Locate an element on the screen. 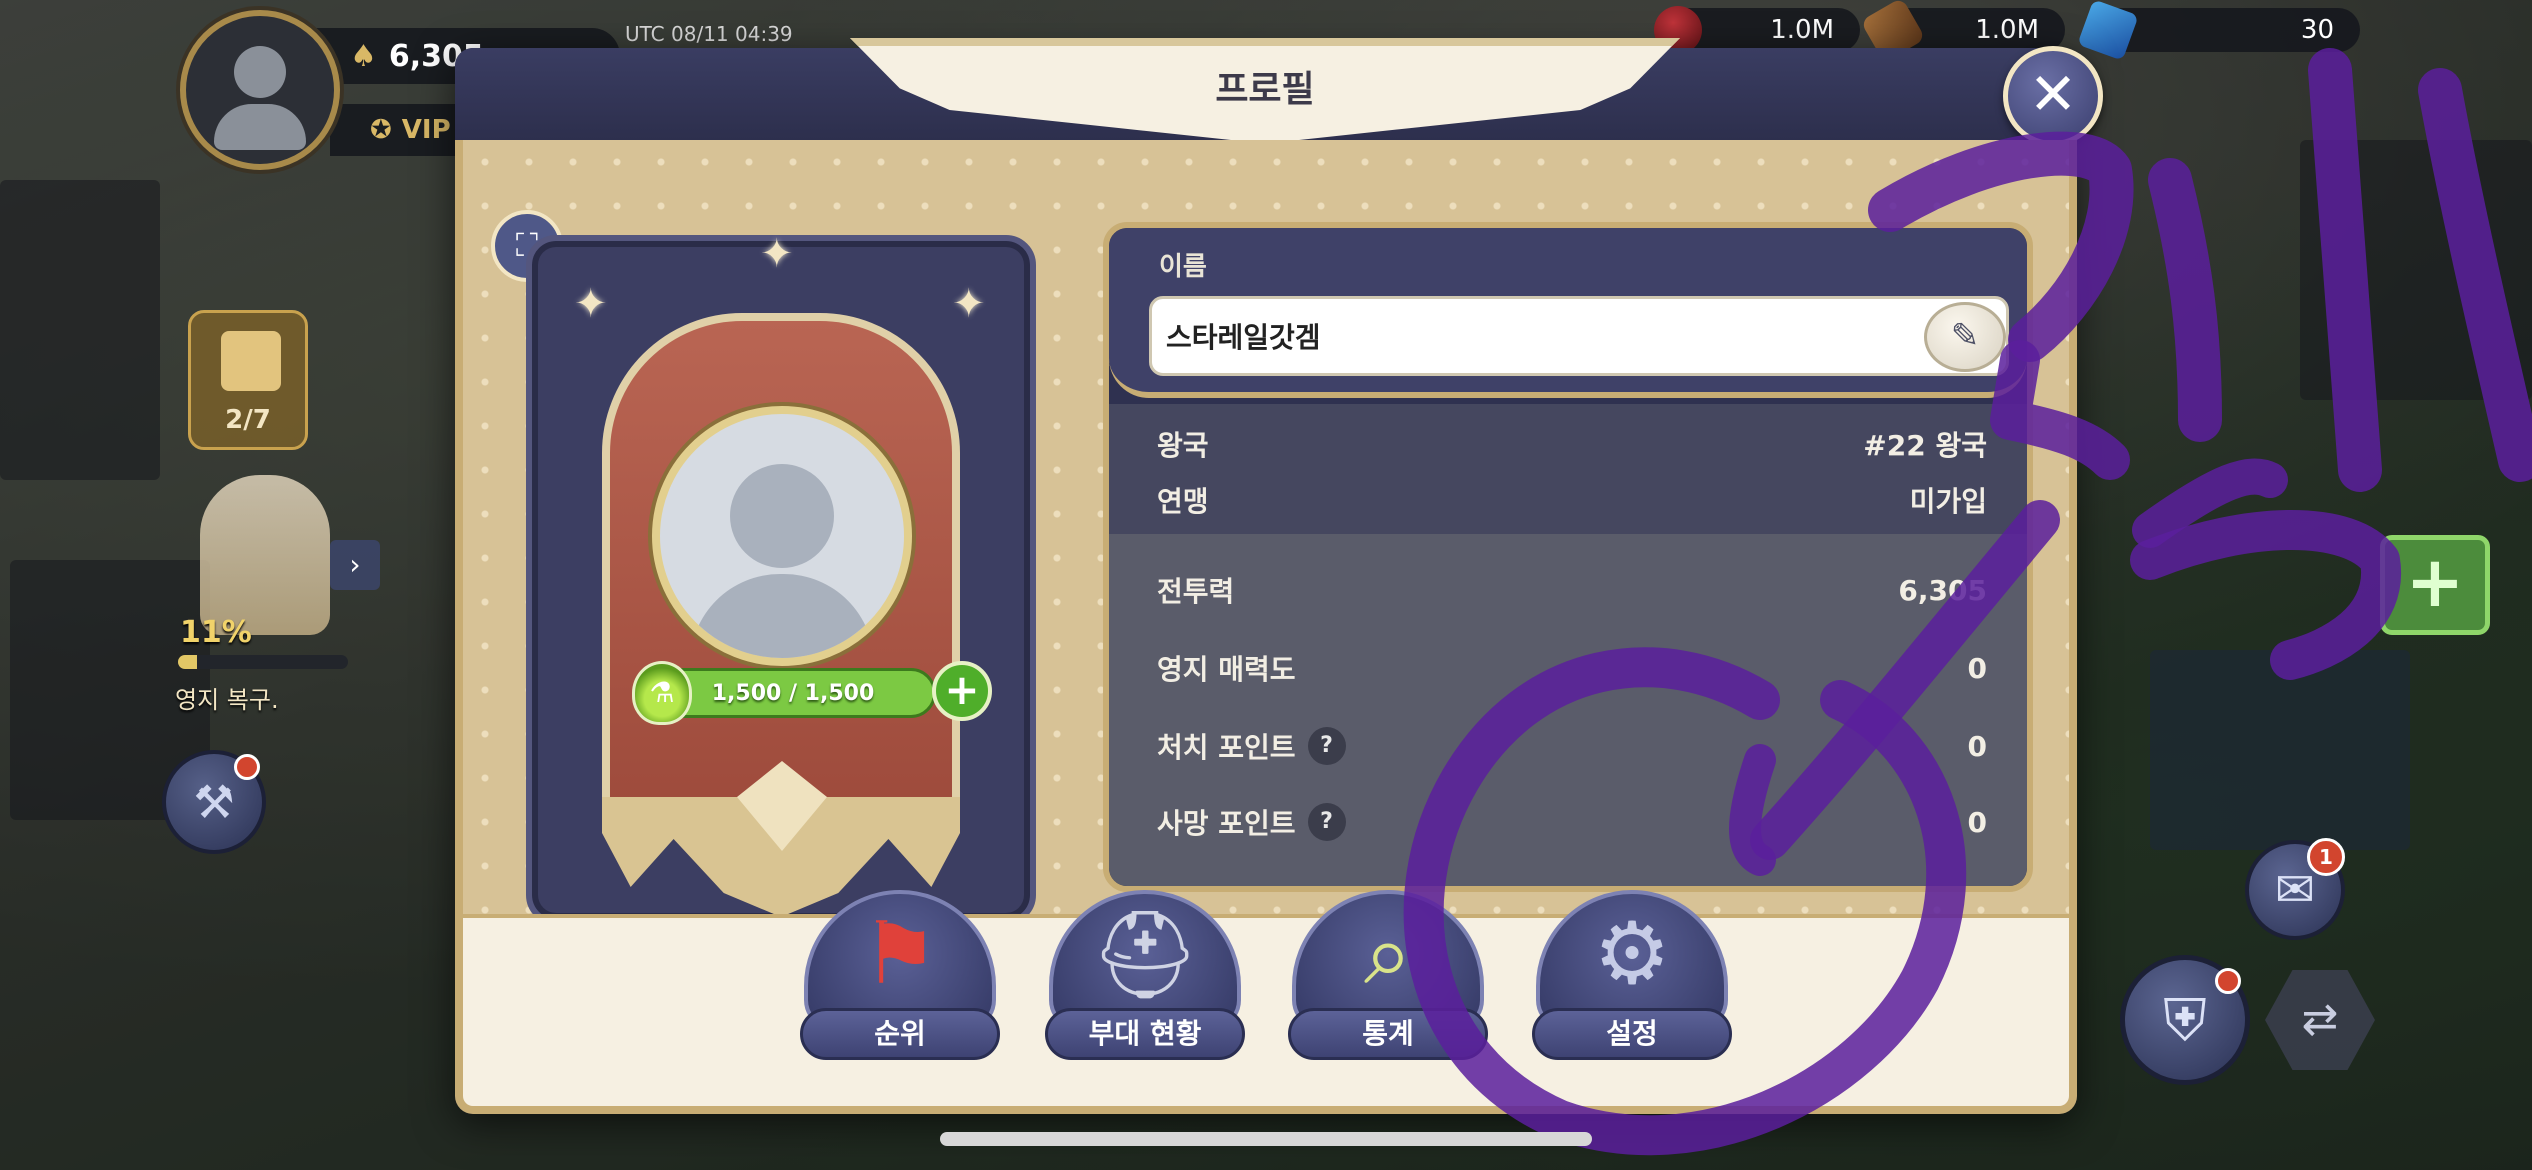  stat-row-kill-points: 처치 포인트? 0 is located at coordinates (1568, 746).